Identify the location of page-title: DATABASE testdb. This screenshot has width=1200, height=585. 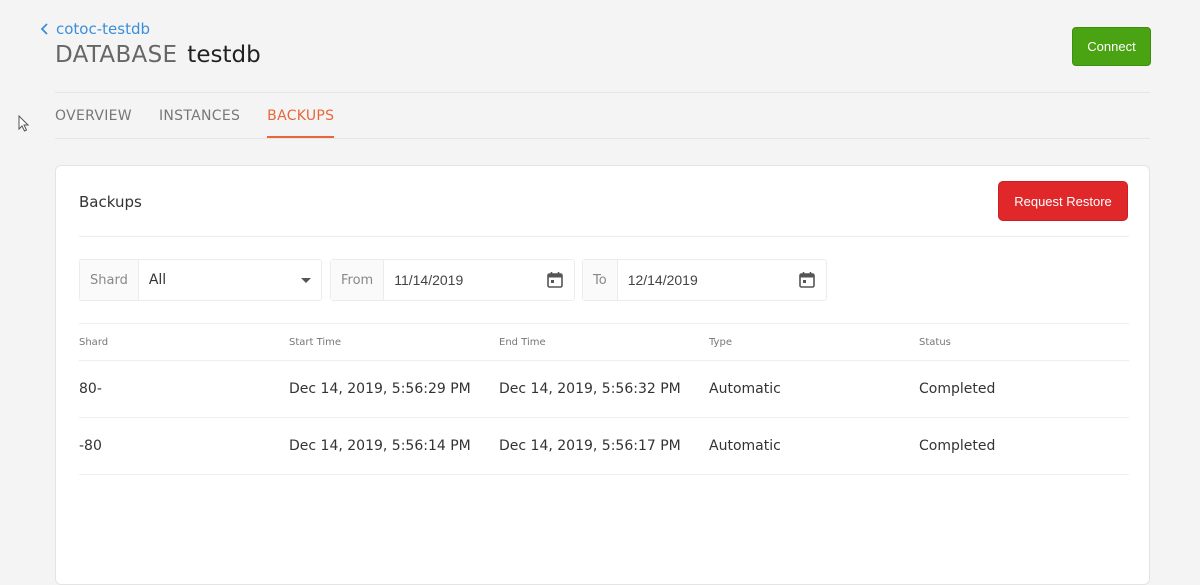
(158, 55).